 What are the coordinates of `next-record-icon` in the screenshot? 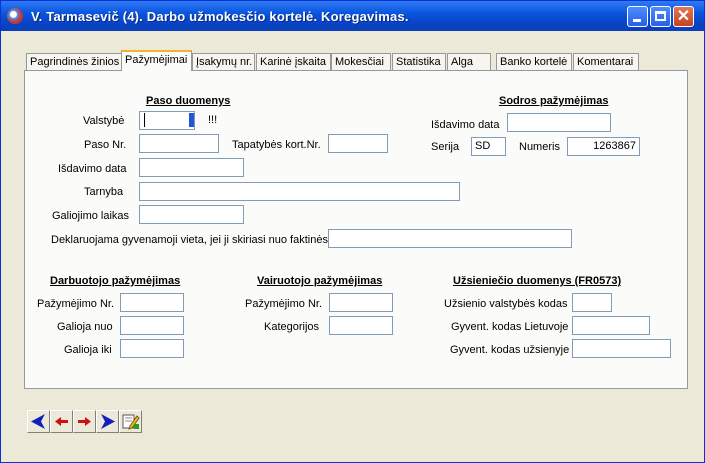 It's located at (84, 421).